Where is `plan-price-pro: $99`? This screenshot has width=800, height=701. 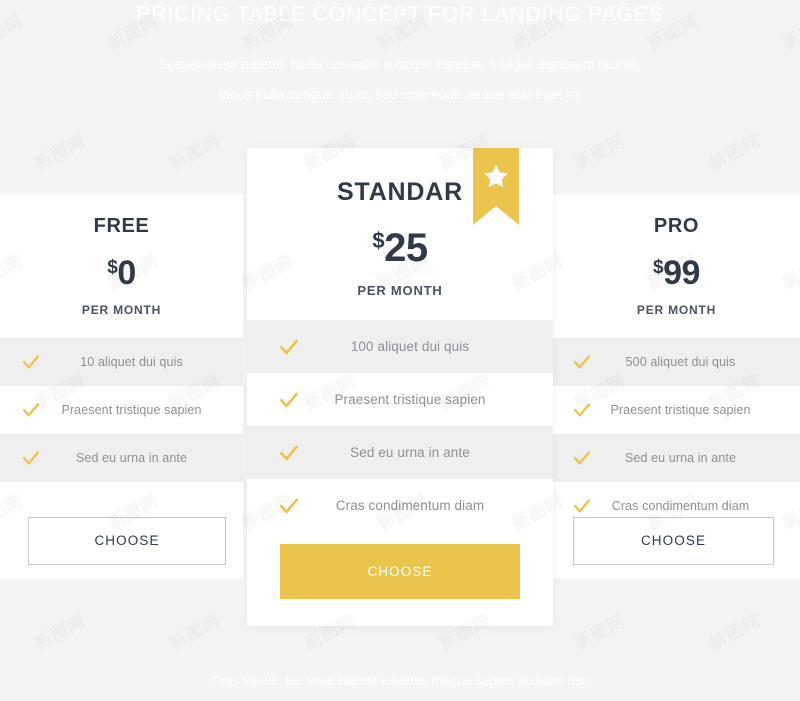
plan-price-pro: $99 is located at coordinates (676, 273).